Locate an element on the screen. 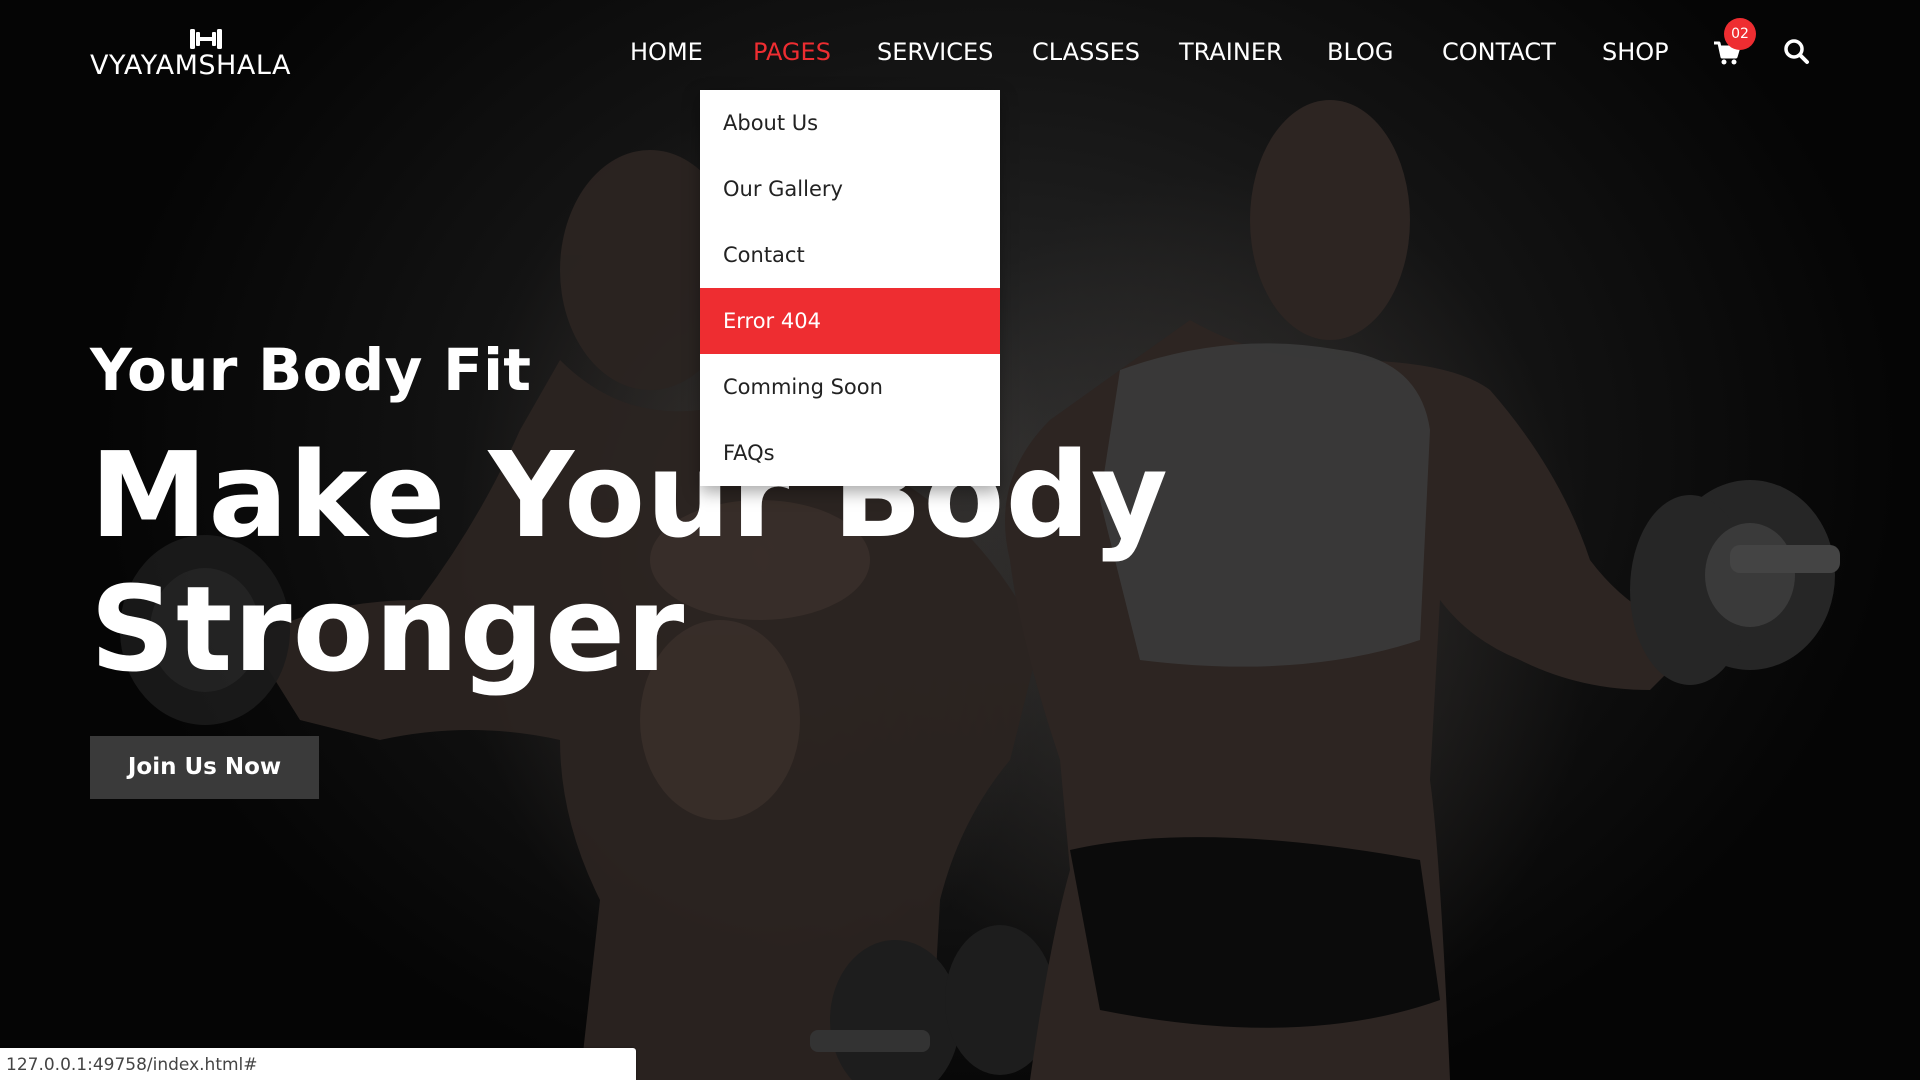  nav-item-services: SERVICES is located at coordinates (935, 52).